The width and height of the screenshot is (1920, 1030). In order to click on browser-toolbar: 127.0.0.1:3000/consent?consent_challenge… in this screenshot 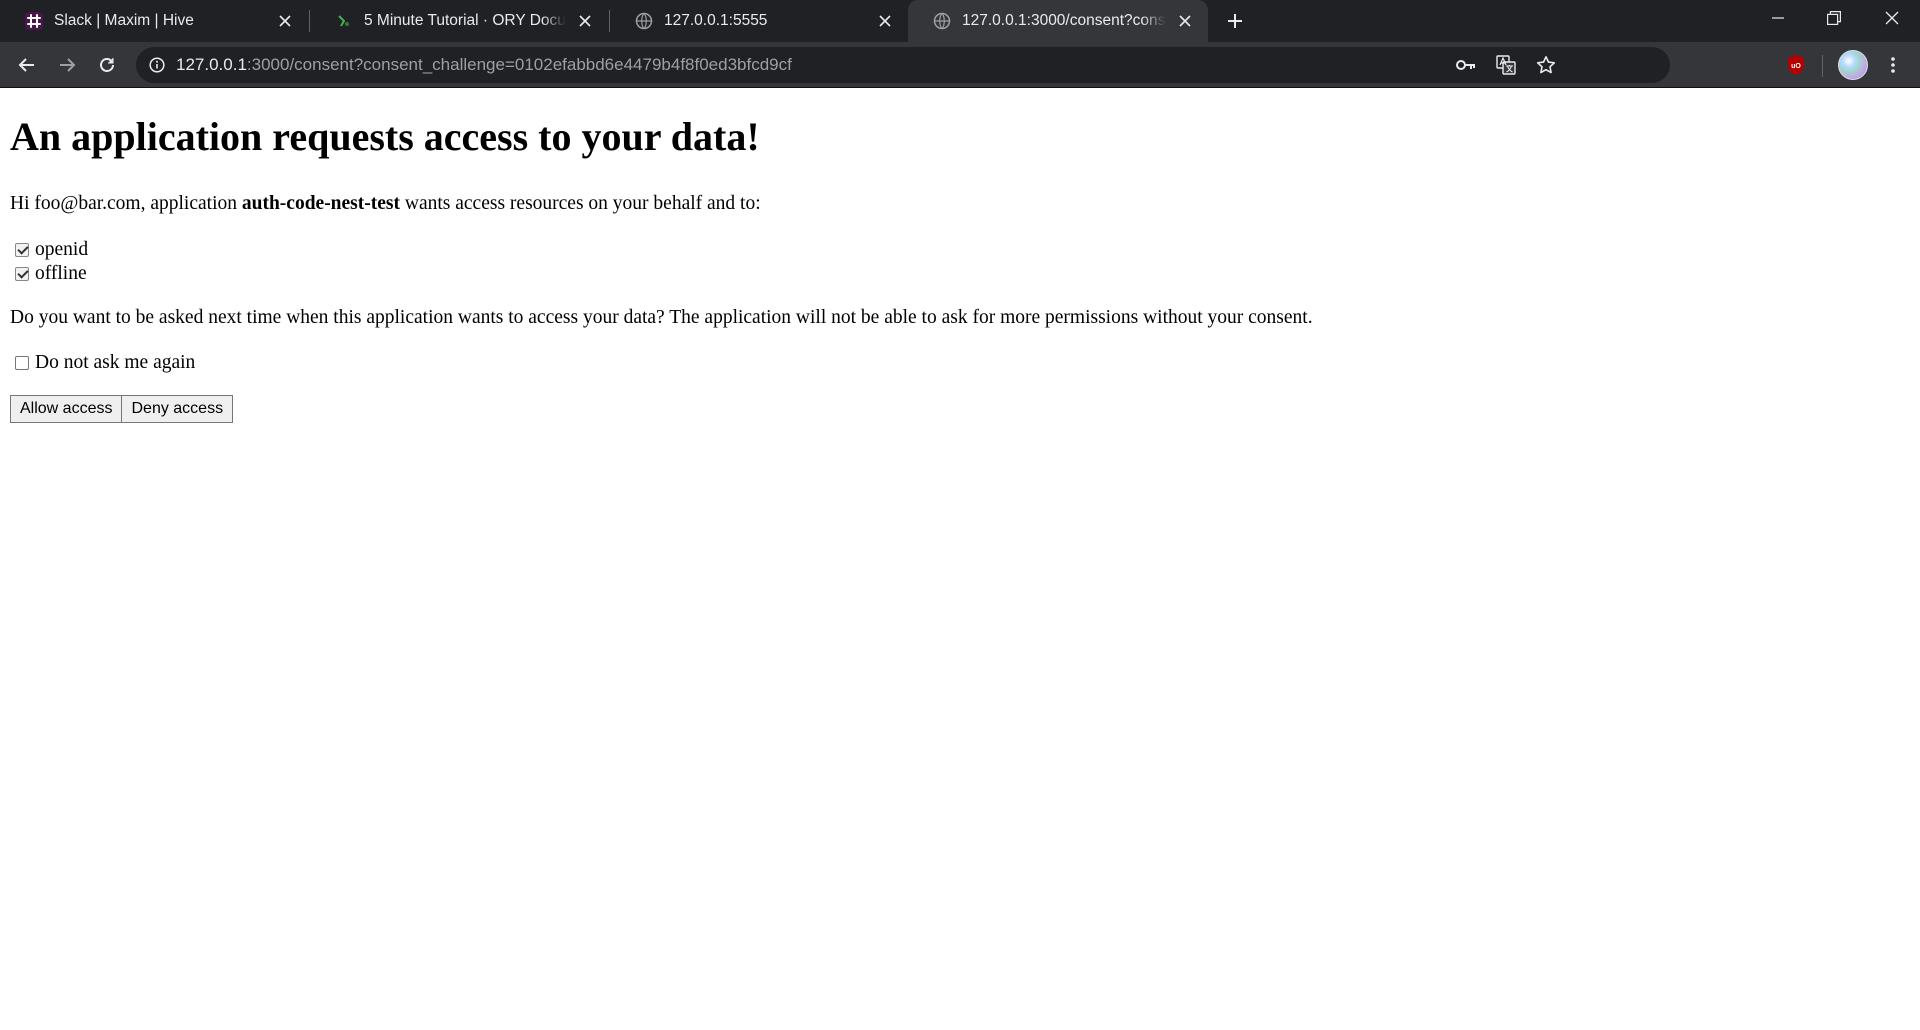, I will do `click(960, 65)`.